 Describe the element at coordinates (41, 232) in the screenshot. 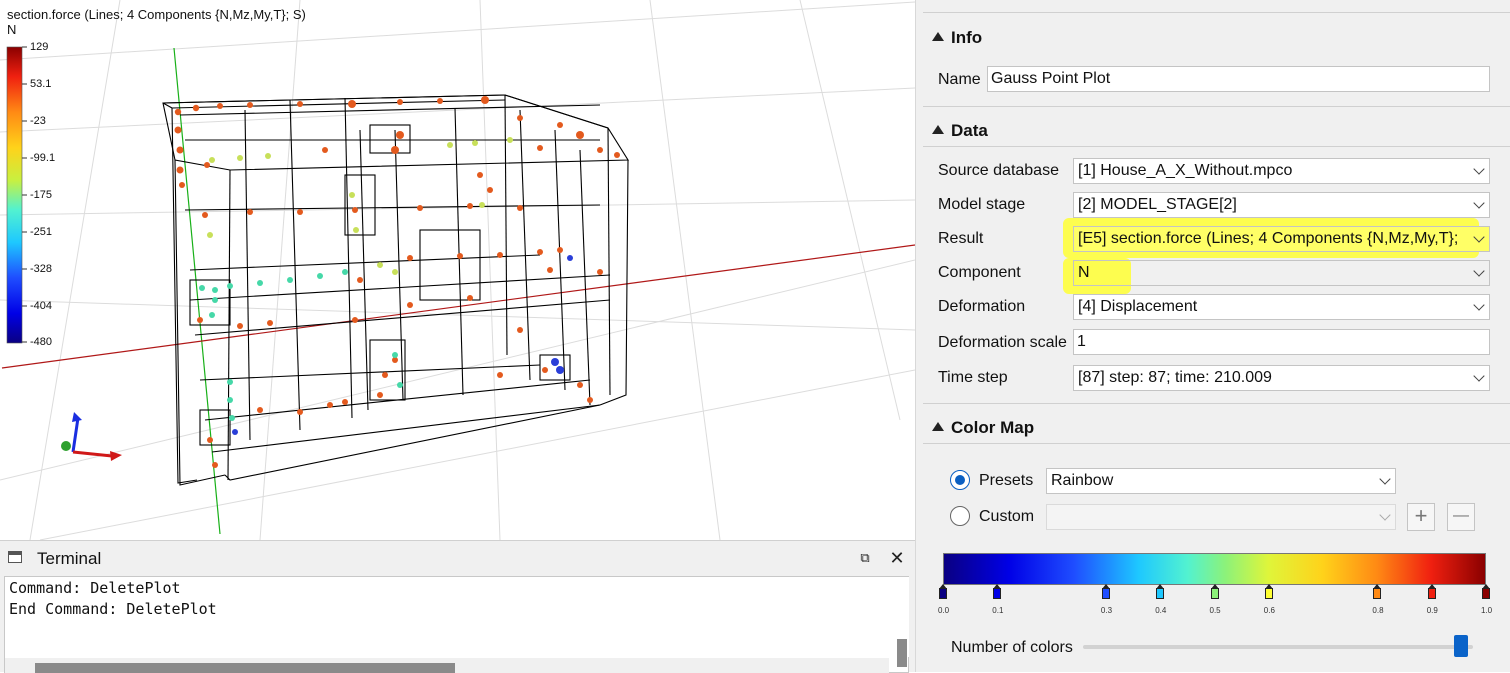

I see `colorbar-tick: -251` at that location.